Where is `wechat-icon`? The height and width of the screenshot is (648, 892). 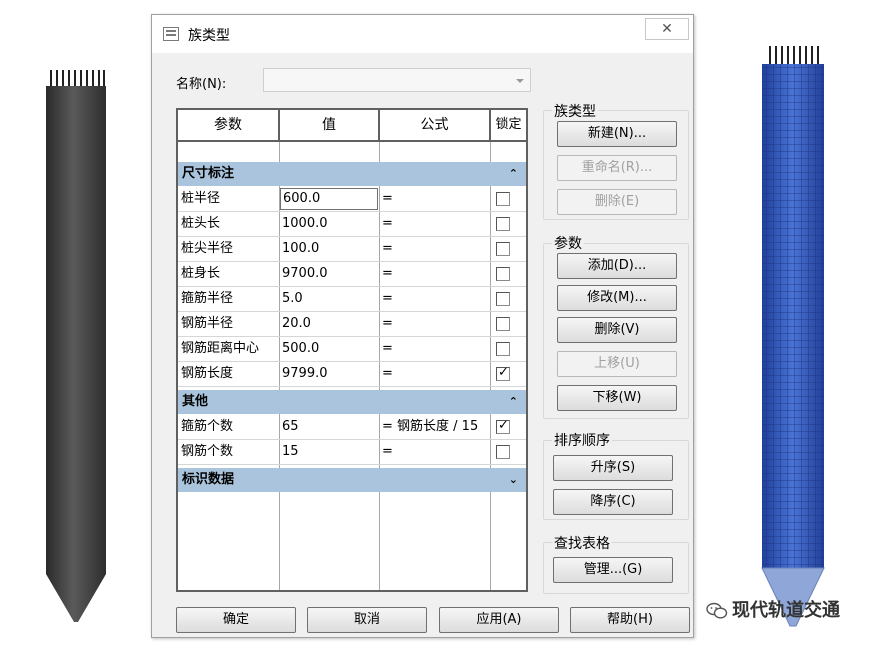 wechat-icon is located at coordinates (717, 610).